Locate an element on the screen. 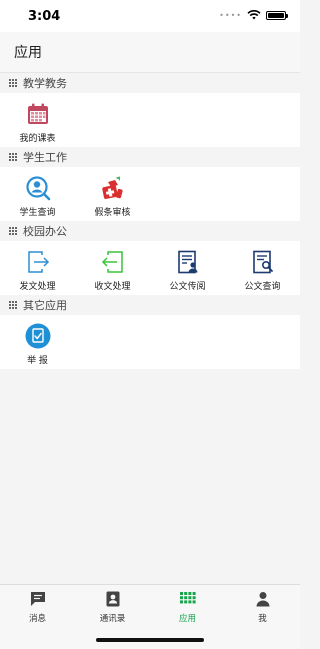  tab-me: 我 is located at coordinates (262, 617).